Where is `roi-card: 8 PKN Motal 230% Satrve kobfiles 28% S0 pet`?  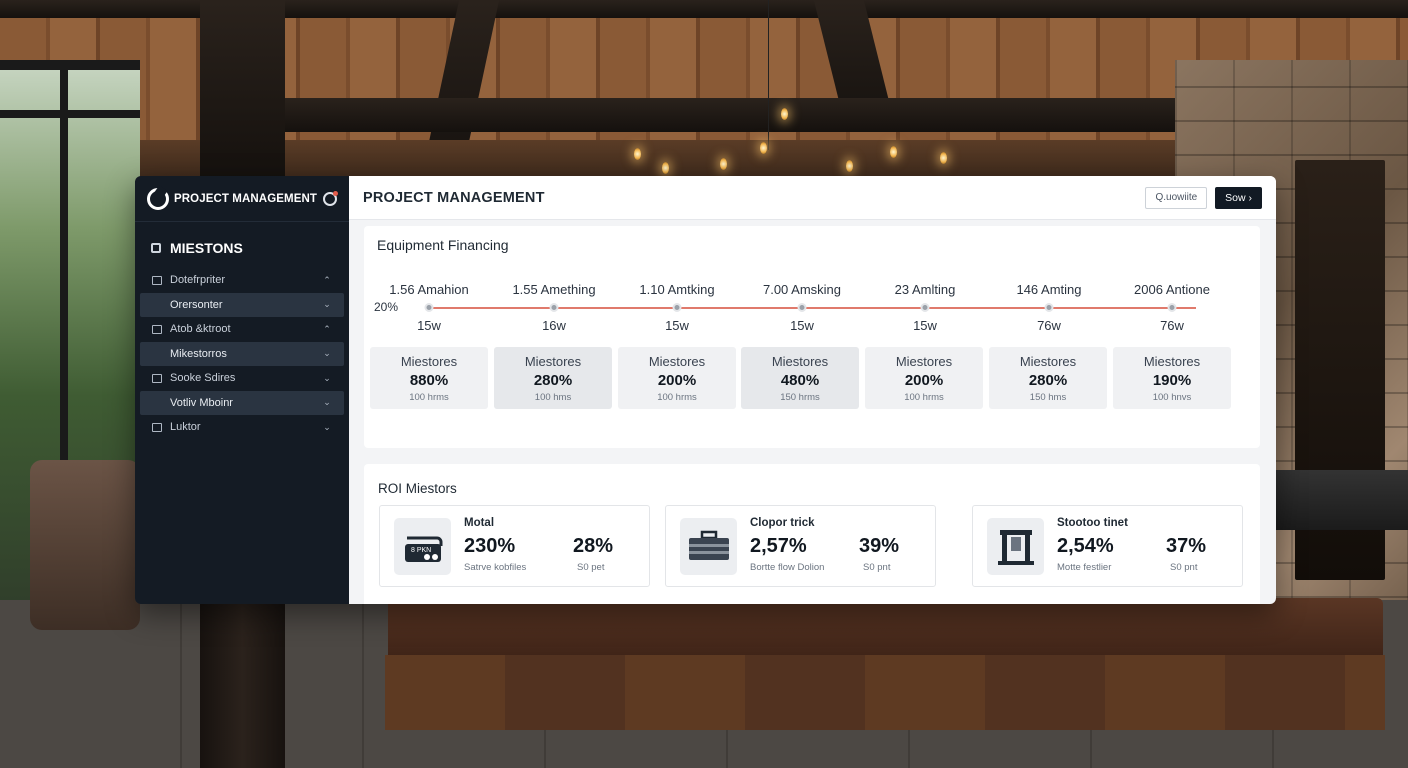
roi-card: 8 PKN Motal 230% Satrve kobfiles 28% S0 pet is located at coordinates (514, 546).